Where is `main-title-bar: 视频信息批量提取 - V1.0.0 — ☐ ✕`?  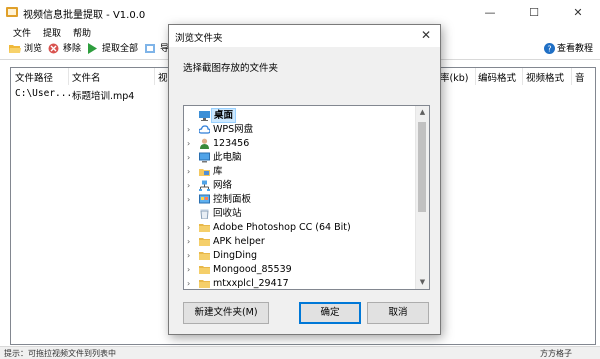
main-title-bar: 视频信息批量提取 - V1.0.0 — ☐ ✕ is located at coordinates (300, 13).